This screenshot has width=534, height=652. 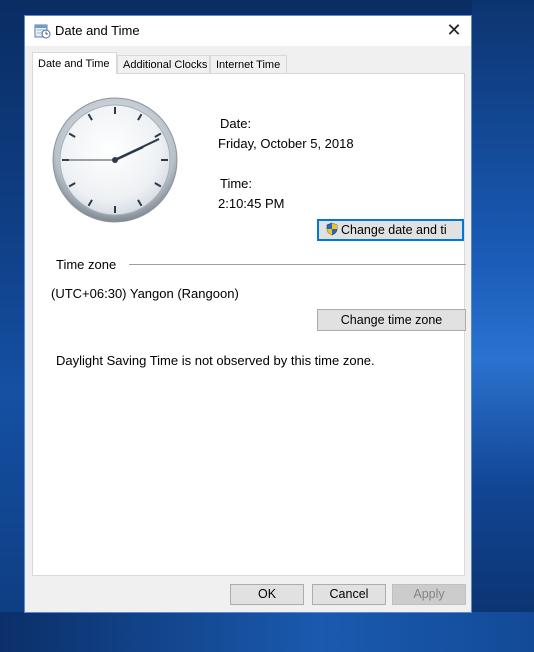 I want to click on time-label: Time:, so click(x=236, y=183).